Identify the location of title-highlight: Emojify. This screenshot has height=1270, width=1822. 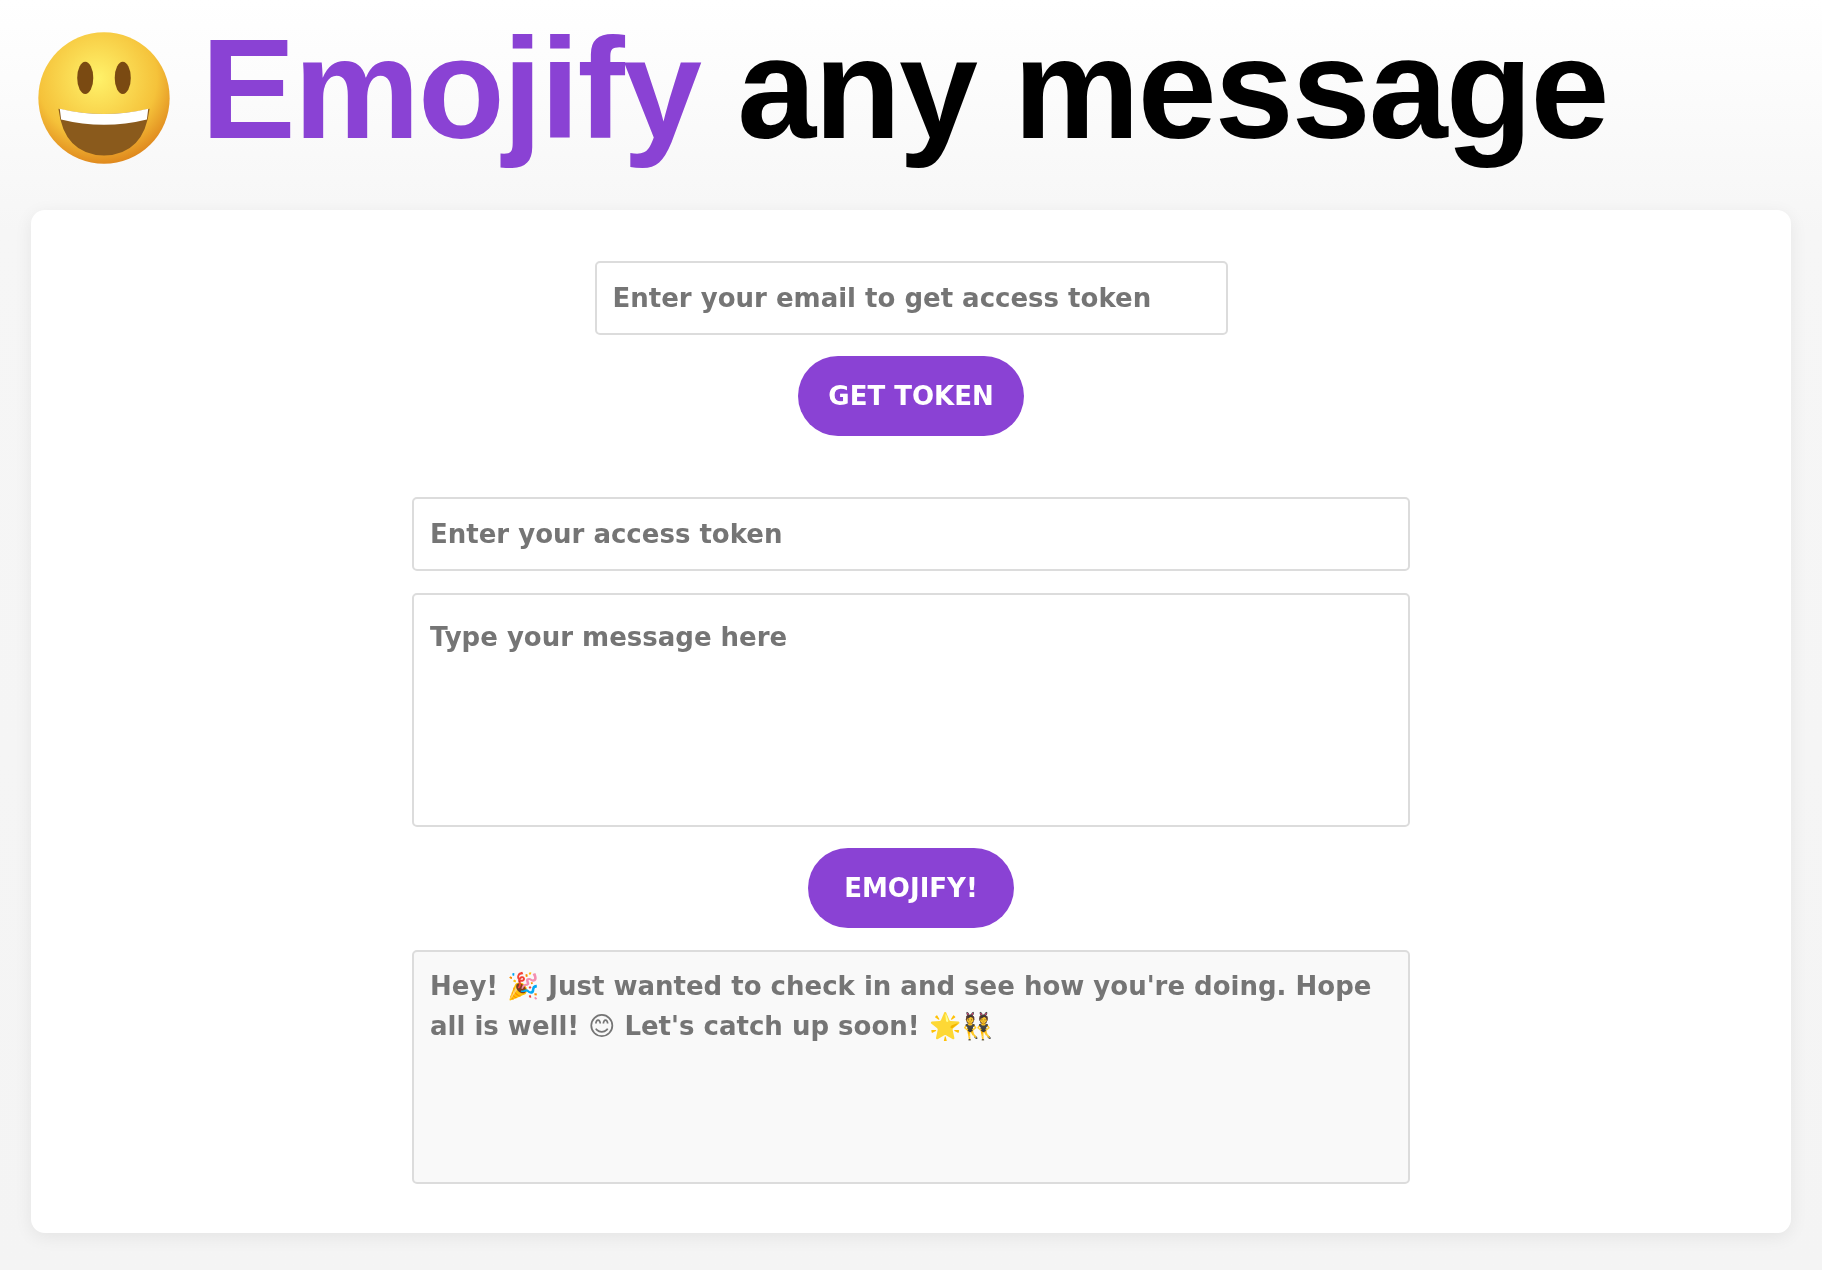
(450, 88).